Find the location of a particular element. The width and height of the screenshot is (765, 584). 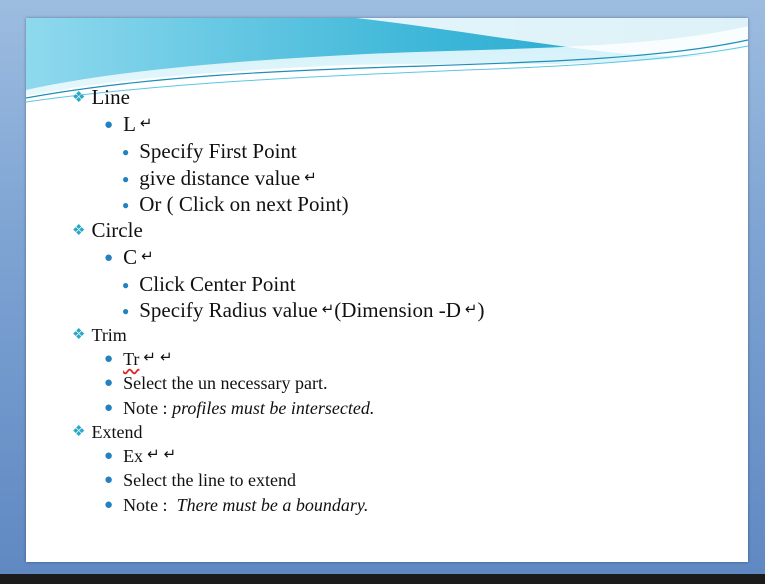

command-line: ● L ↵ is located at coordinates (128, 124).